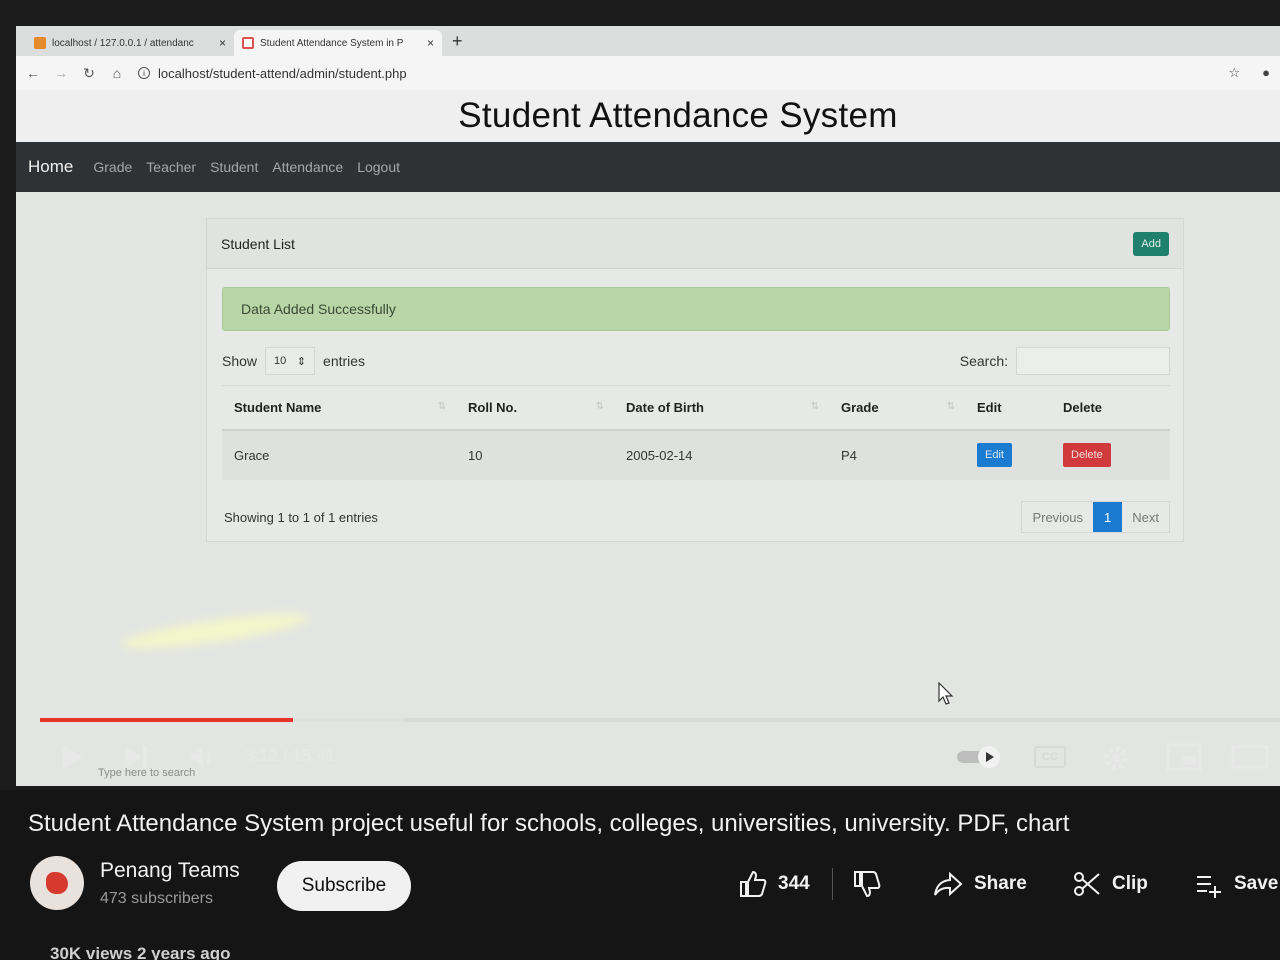 This screenshot has height=960, width=1280. What do you see at coordinates (378, 167) in the screenshot?
I see `nav-logout: Logout` at bounding box center [378, 167].